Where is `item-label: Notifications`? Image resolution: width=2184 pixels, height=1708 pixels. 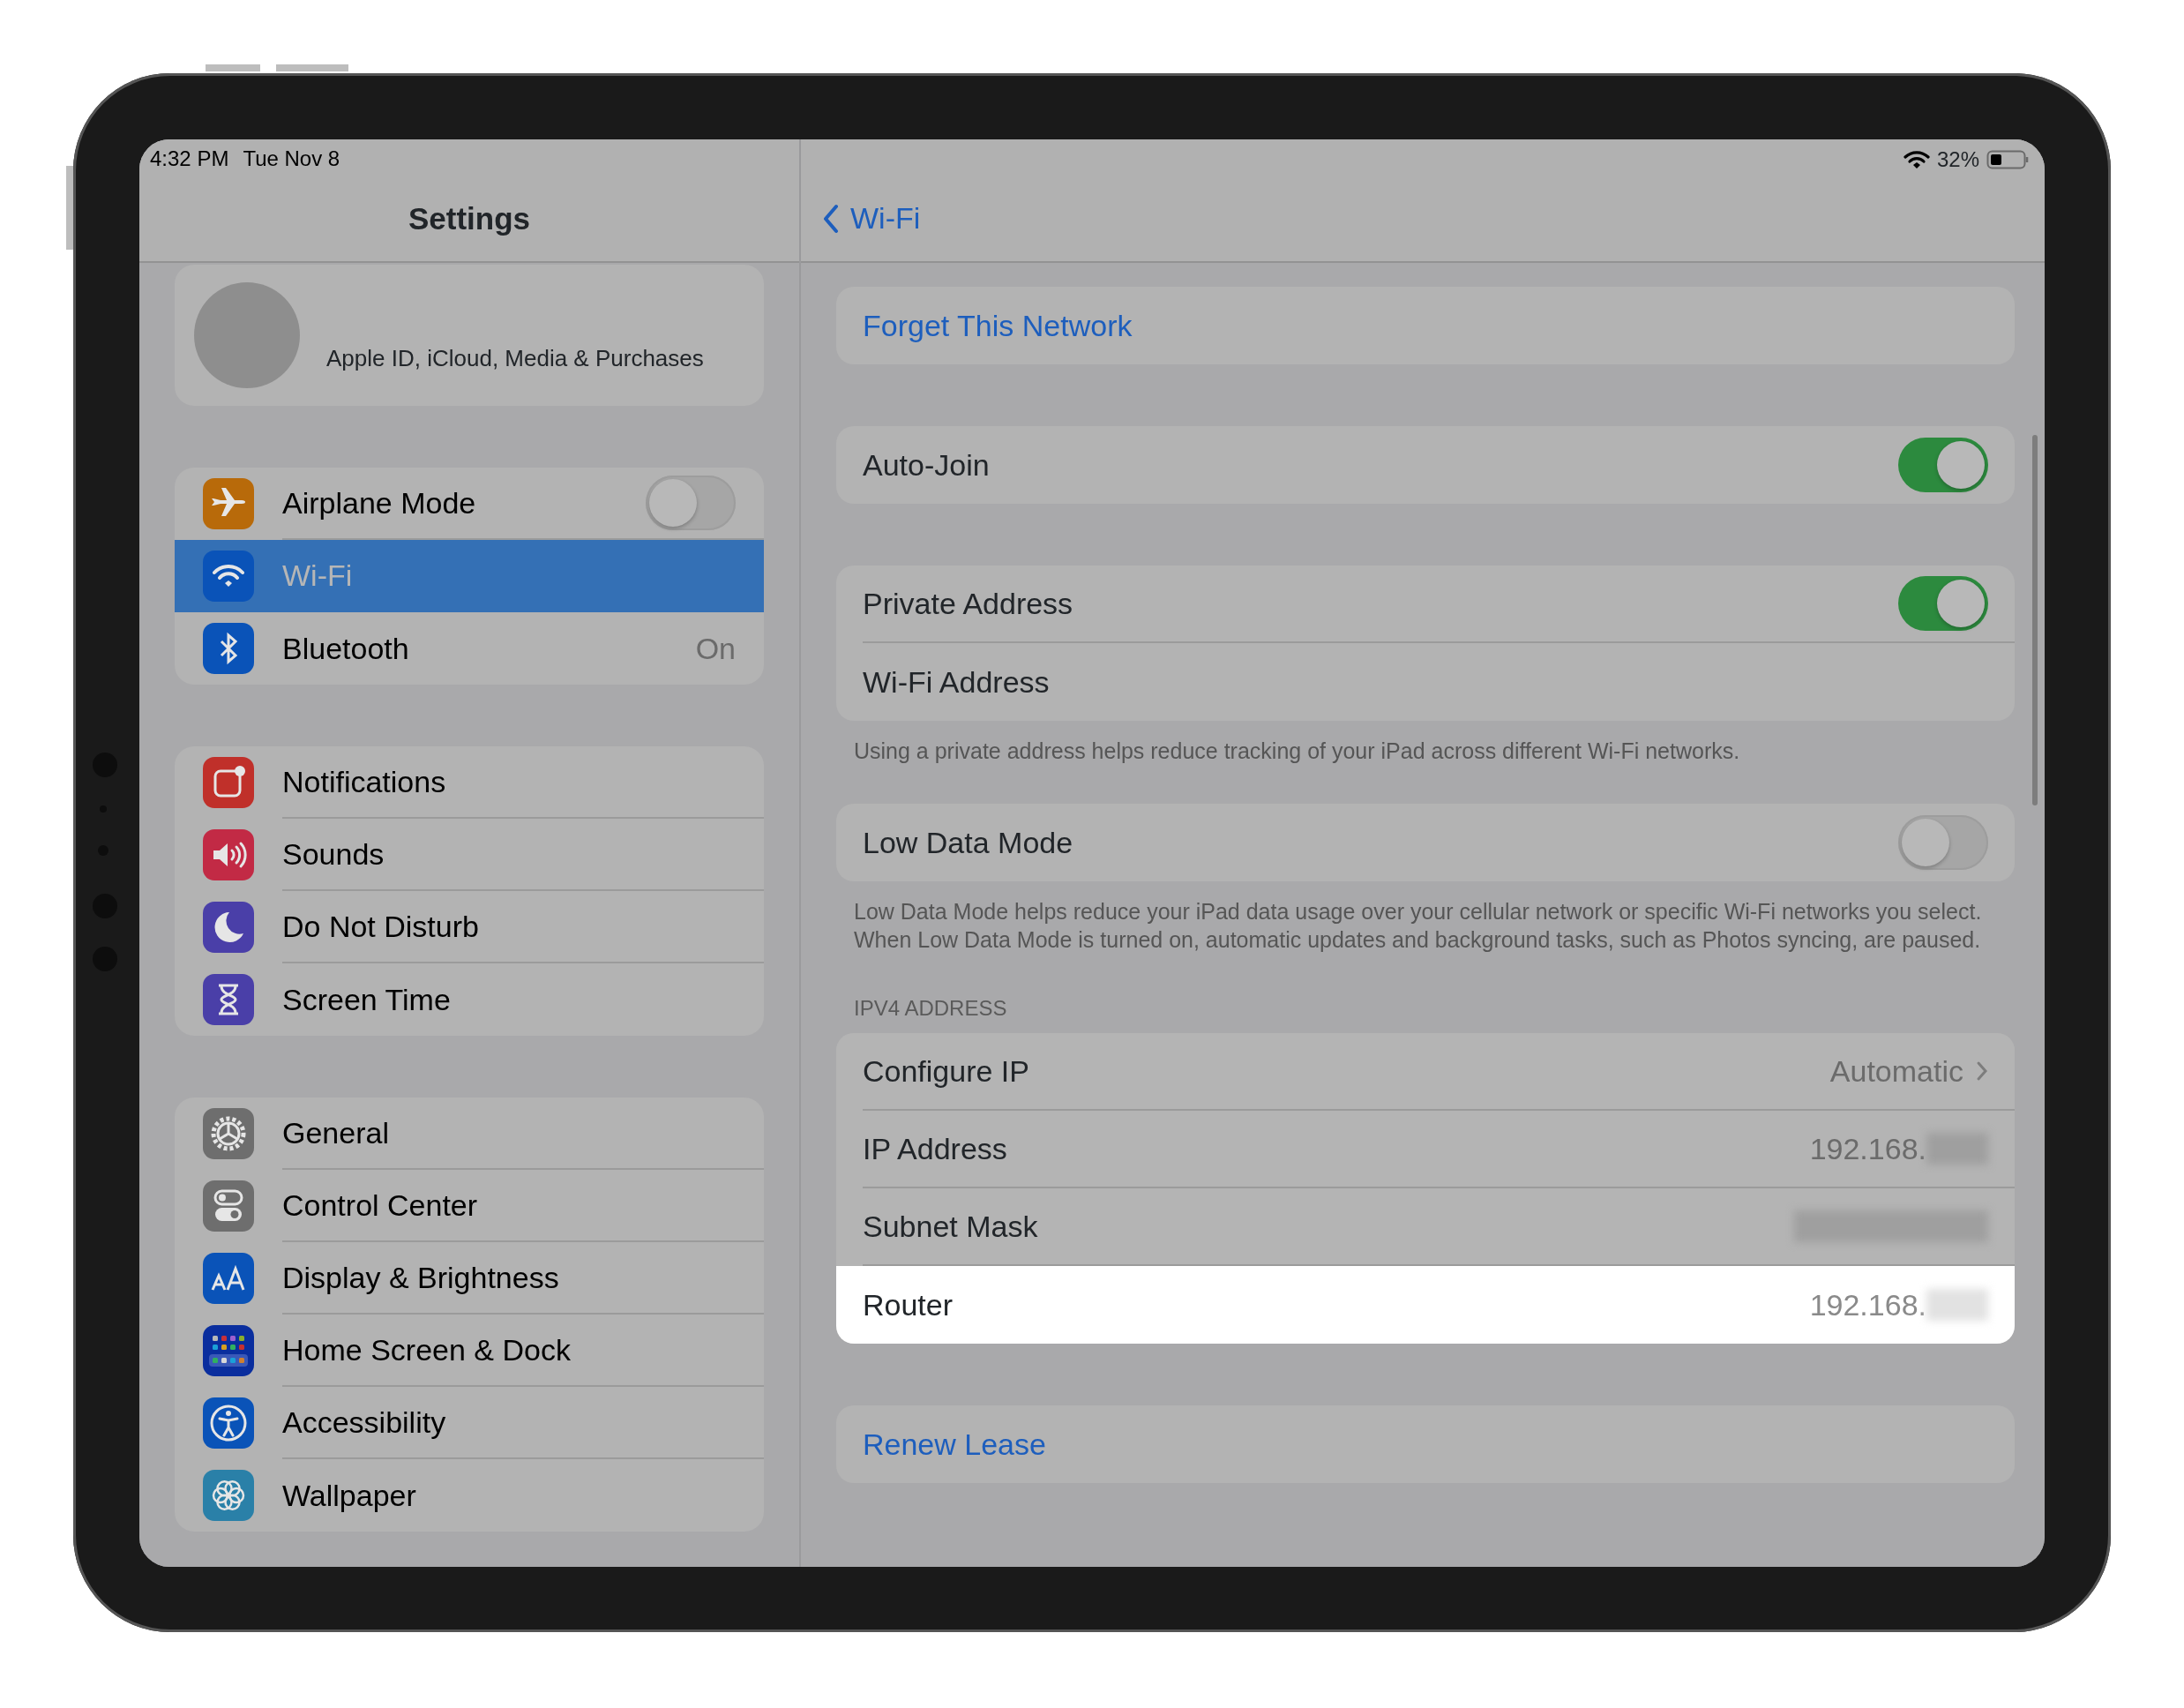 item-label: Notifications is located at coordinates (364, 781).